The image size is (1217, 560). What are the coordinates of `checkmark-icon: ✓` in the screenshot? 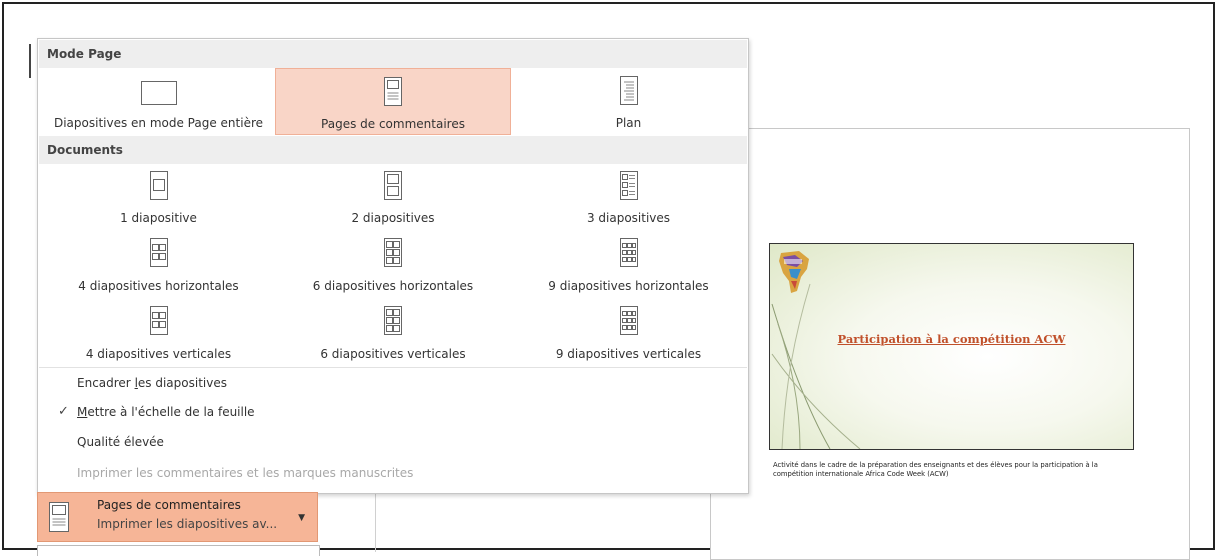 It's located at (63, 411).